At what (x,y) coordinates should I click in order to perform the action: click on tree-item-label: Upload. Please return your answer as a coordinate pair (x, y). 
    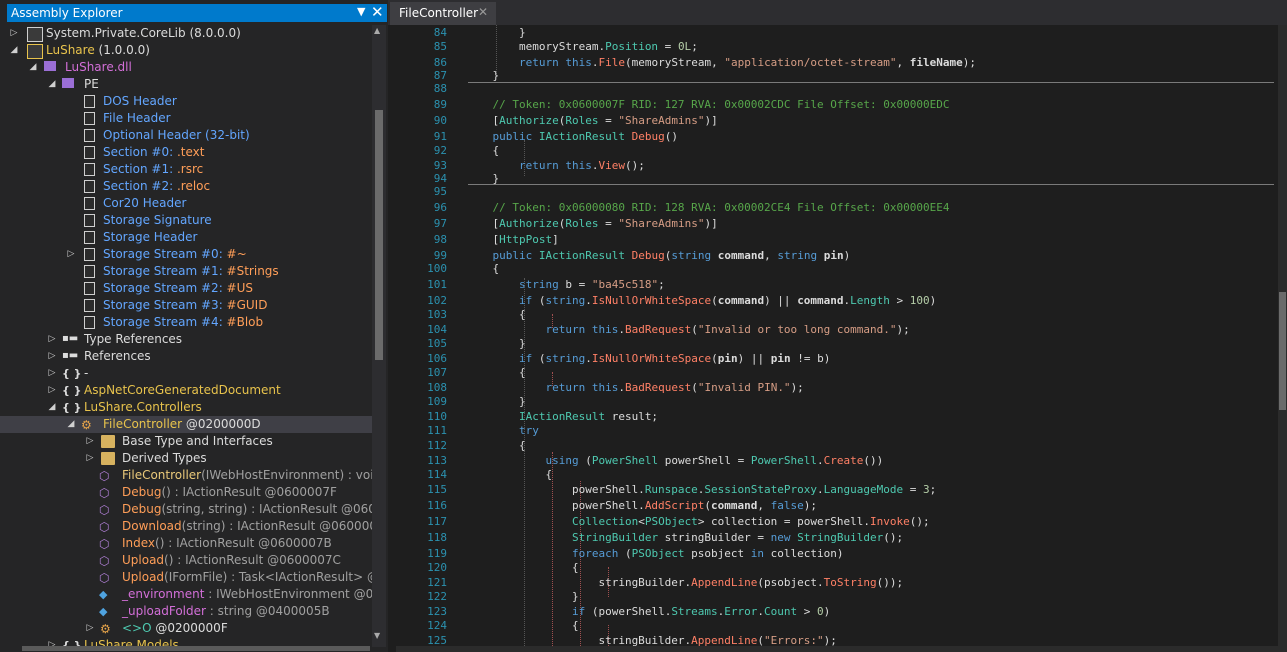
    Looking at the image, I should click on (143, 577).